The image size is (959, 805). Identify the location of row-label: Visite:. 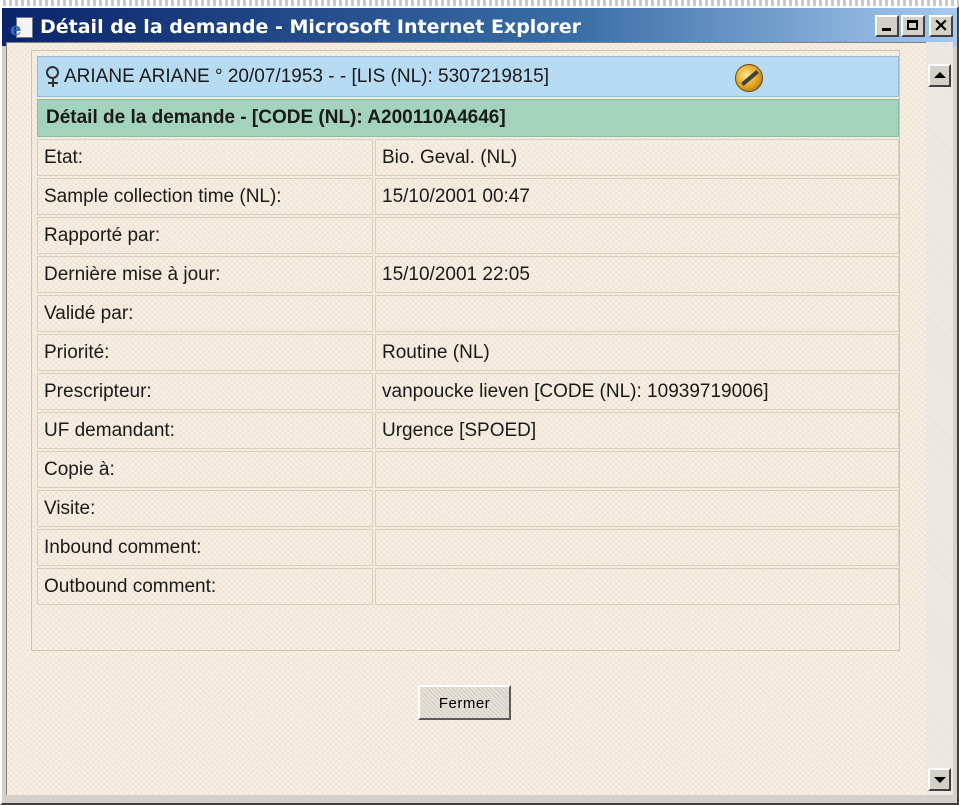
(205, 508).